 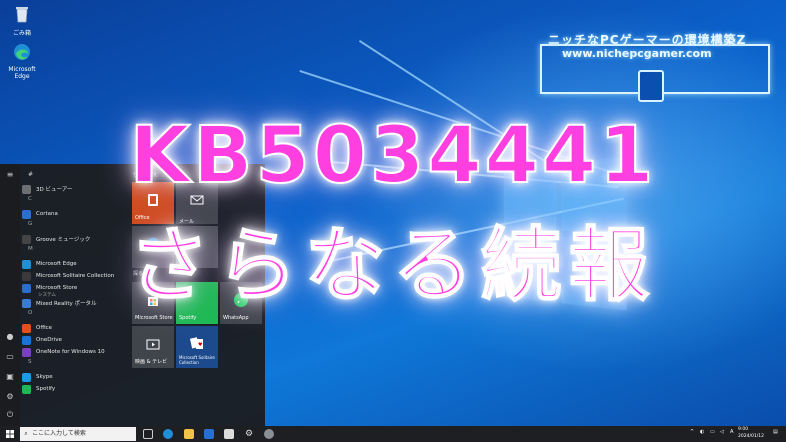 I want to click on settings-taskbar-icon: ⚙, so click(x=249, y=434).